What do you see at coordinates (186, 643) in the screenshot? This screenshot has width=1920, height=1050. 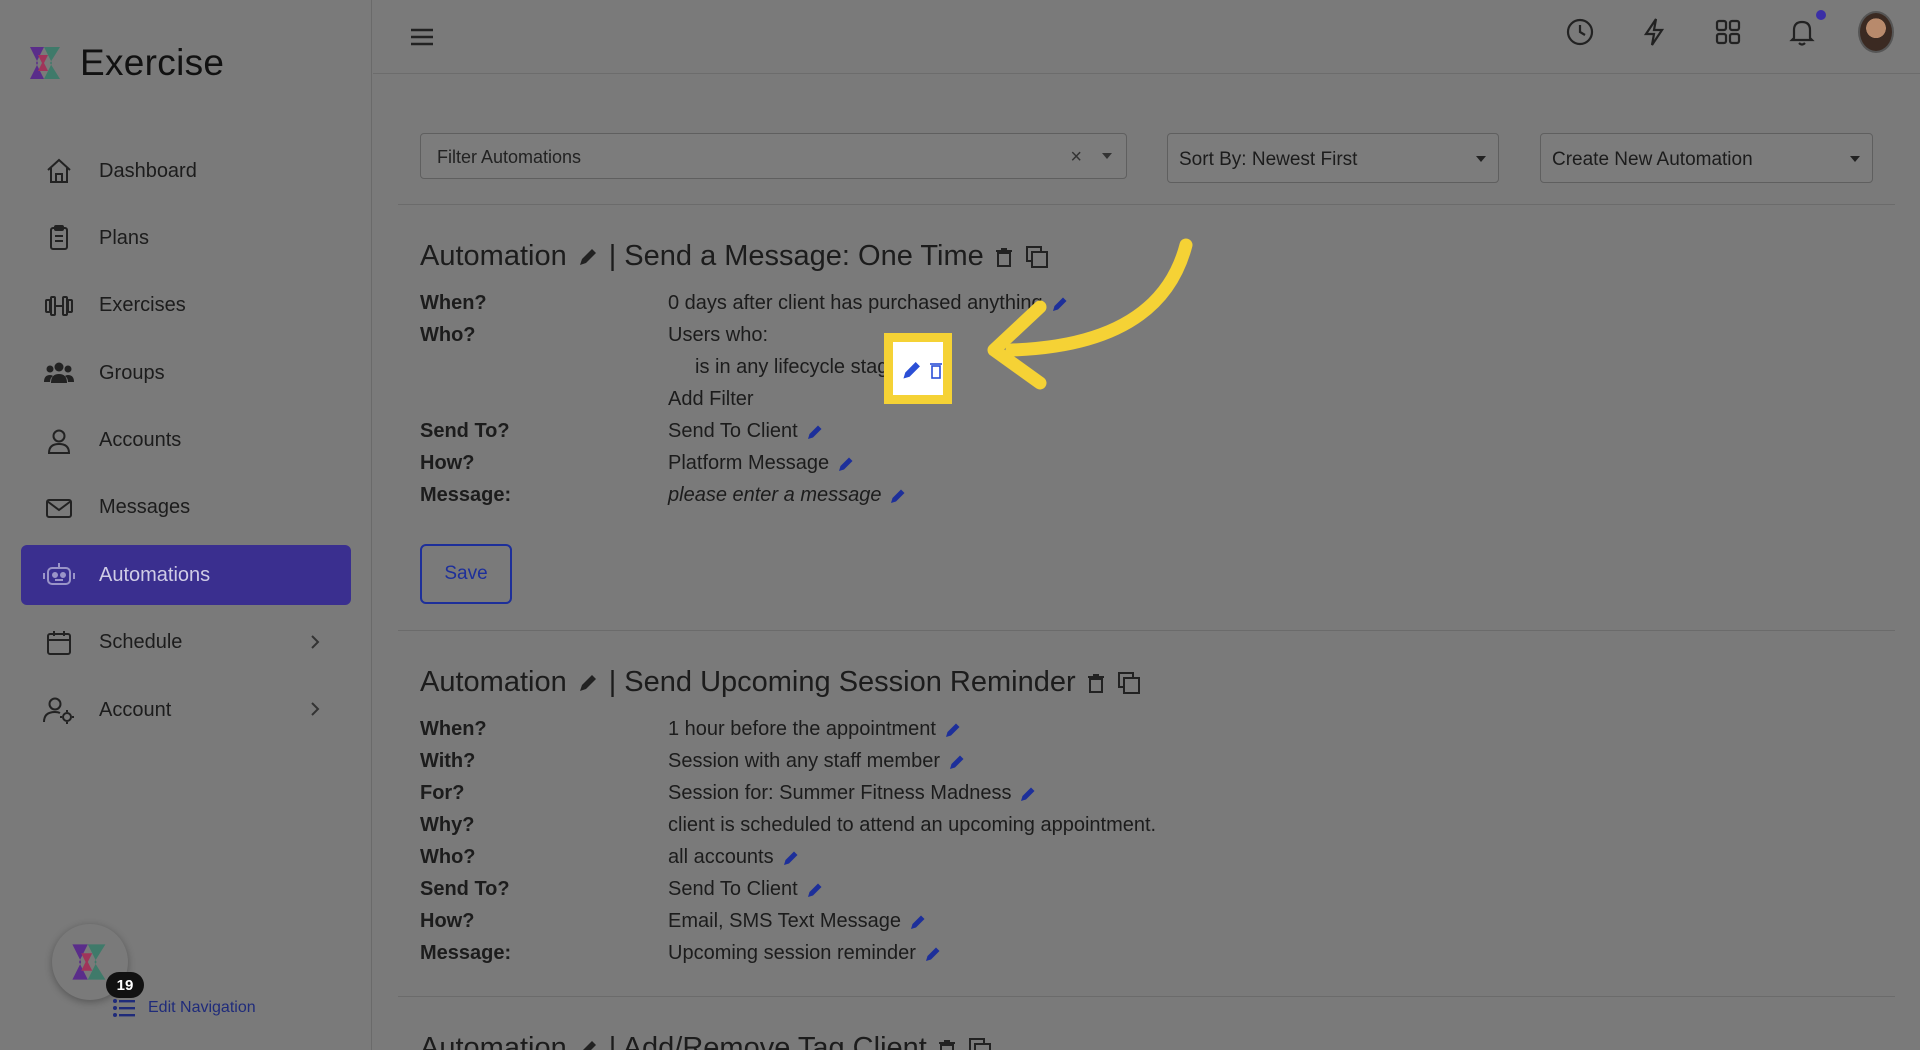 I see `sidebar-item-schedule: Schedule` at bounding box center [186, 643].